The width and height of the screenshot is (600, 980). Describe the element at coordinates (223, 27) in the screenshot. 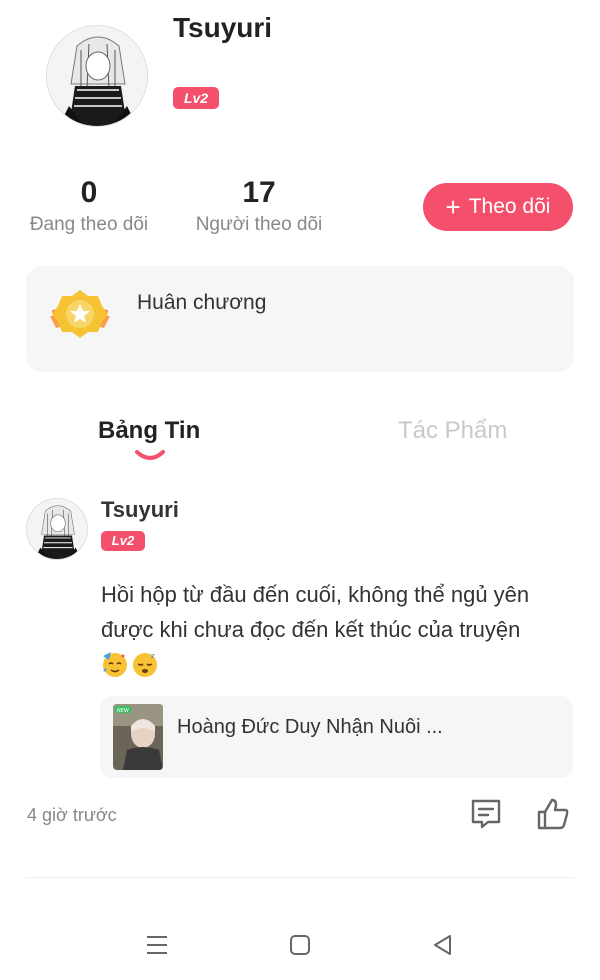

I see `profile-username: Tsuyuri` at that location.